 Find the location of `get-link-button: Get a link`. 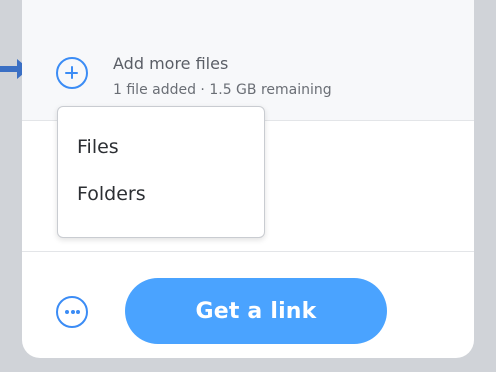

get-link-button: Get a link is located at coordinates (256, 311).